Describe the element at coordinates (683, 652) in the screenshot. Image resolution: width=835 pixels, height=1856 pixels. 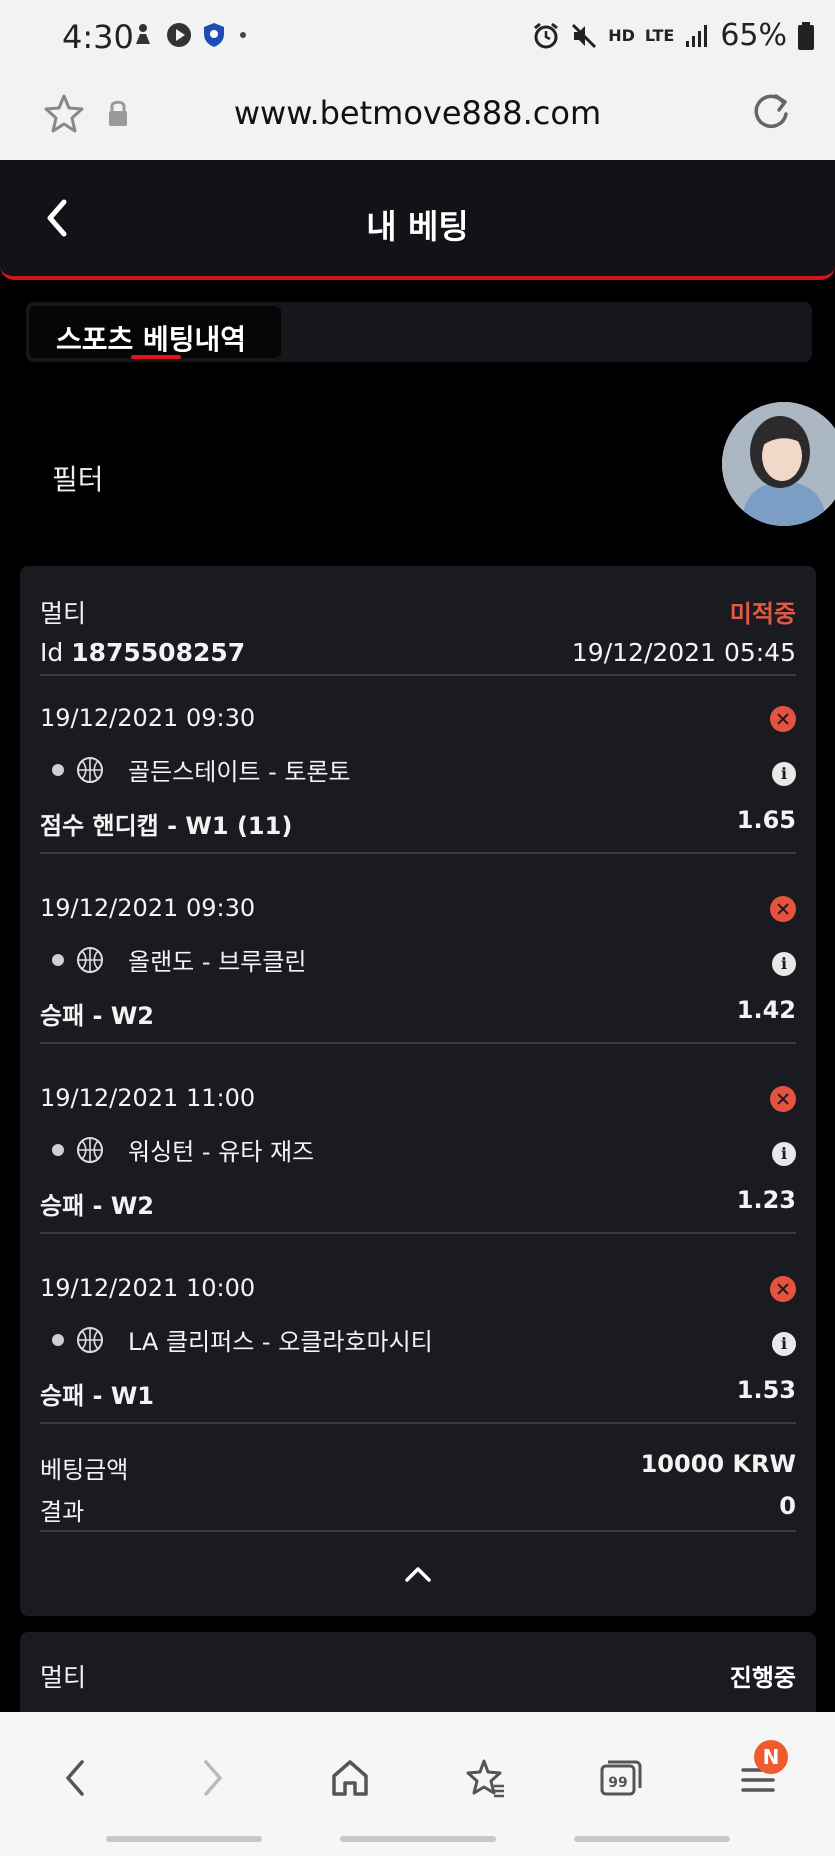
I see `bet-placed-time: 19/12/2021 05:45` at that location.